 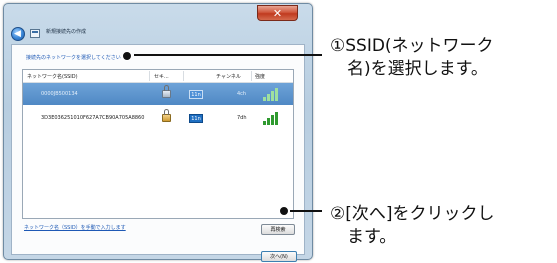 I want to click on manual-ssid-link: ネットワーク名（SSID）を手動で入力します, so click(x=75, y=227).